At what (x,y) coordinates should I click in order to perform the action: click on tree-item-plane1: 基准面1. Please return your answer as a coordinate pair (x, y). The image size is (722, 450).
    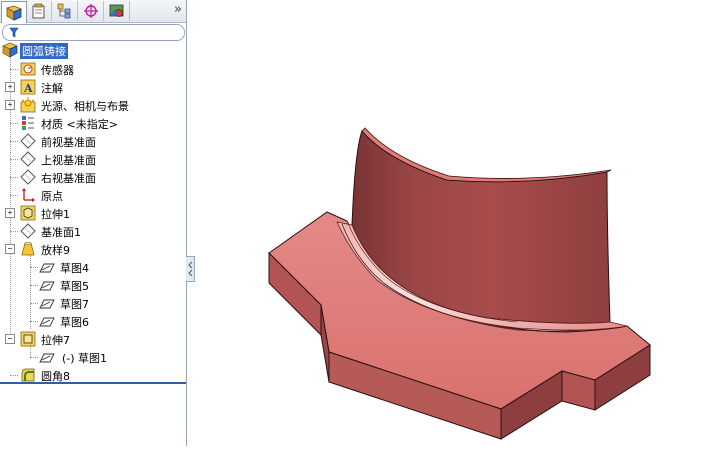
    Looking at the image, I should click on (93, 231).